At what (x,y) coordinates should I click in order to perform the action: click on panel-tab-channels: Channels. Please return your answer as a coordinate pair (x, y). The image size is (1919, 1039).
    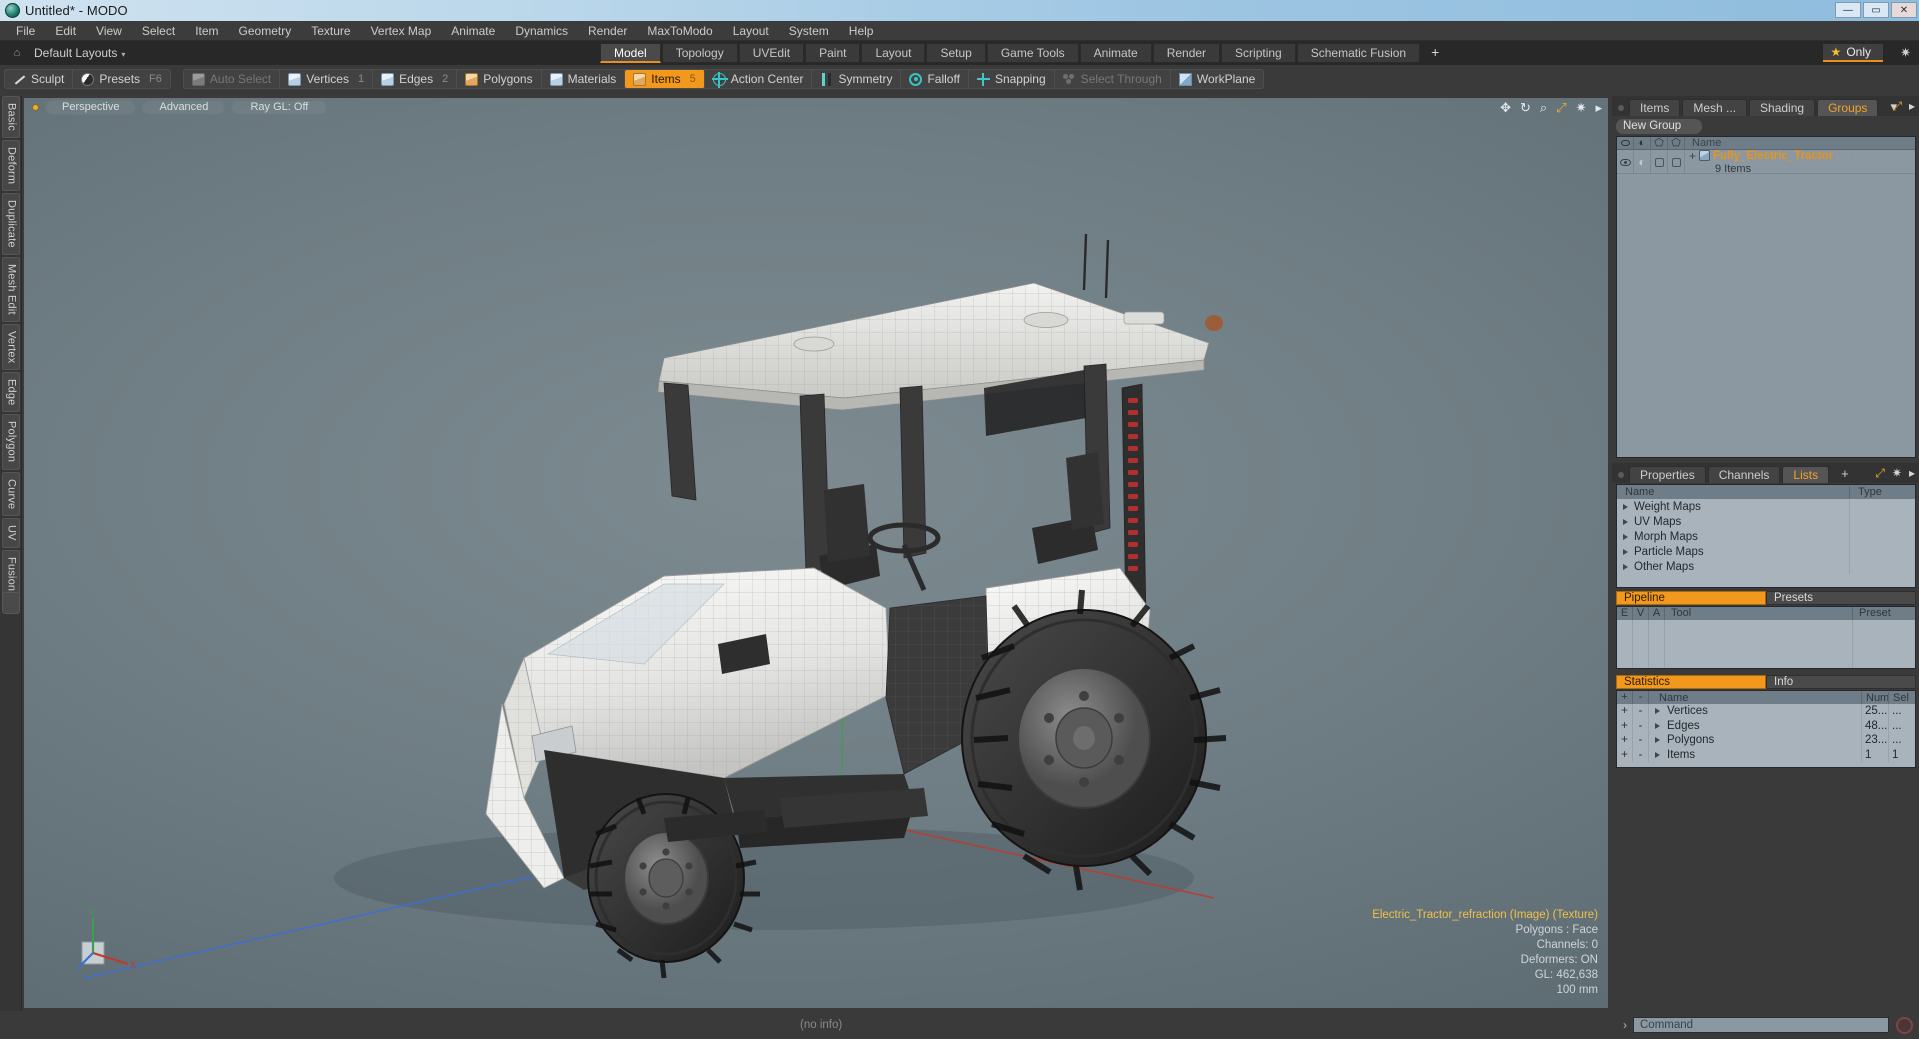
    Looking at the image, I should click on (1744, 474).